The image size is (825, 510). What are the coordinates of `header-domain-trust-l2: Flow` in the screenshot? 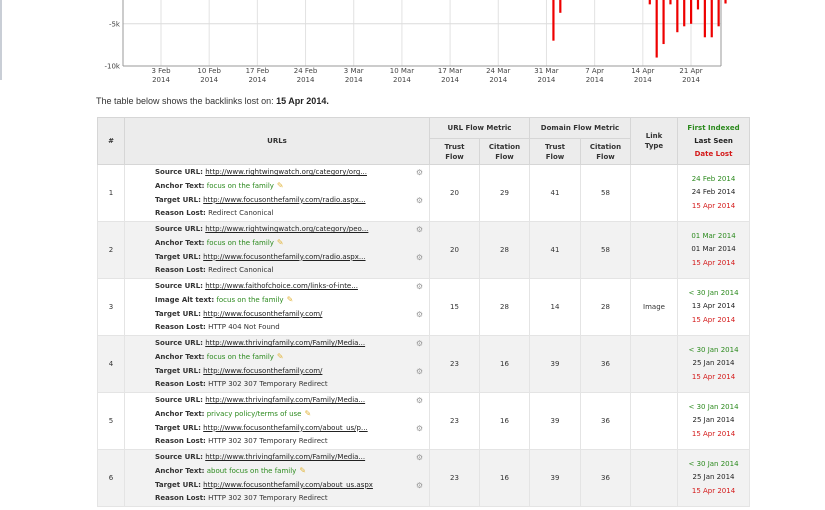 It's located at (555, 156).